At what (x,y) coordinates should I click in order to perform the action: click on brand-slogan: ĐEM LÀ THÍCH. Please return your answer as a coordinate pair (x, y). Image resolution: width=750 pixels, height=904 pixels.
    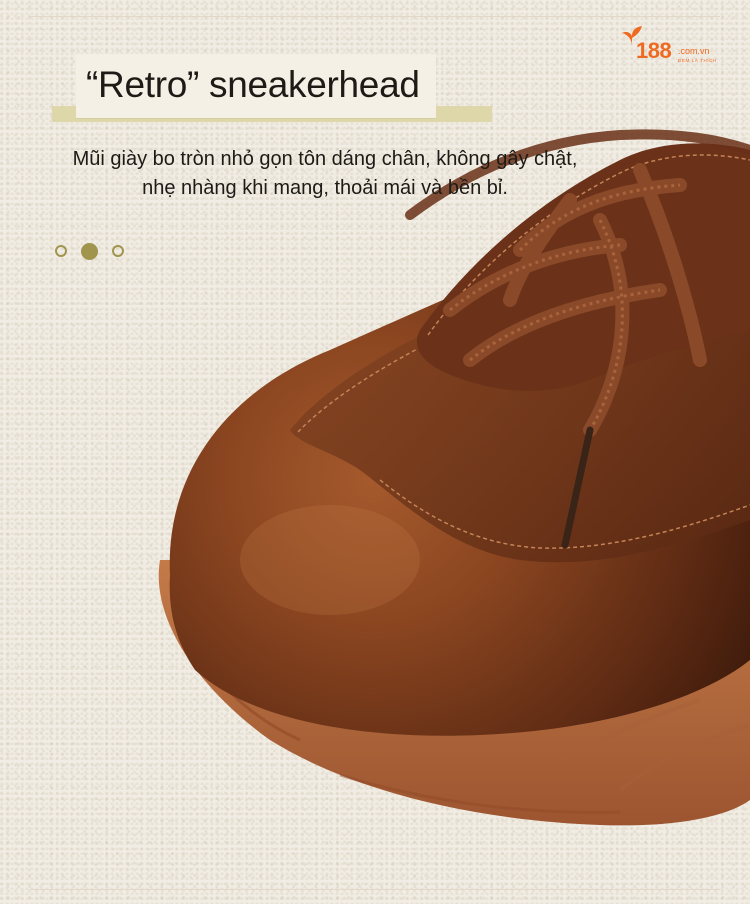
    Looking at the image, I should click on (697, 60).